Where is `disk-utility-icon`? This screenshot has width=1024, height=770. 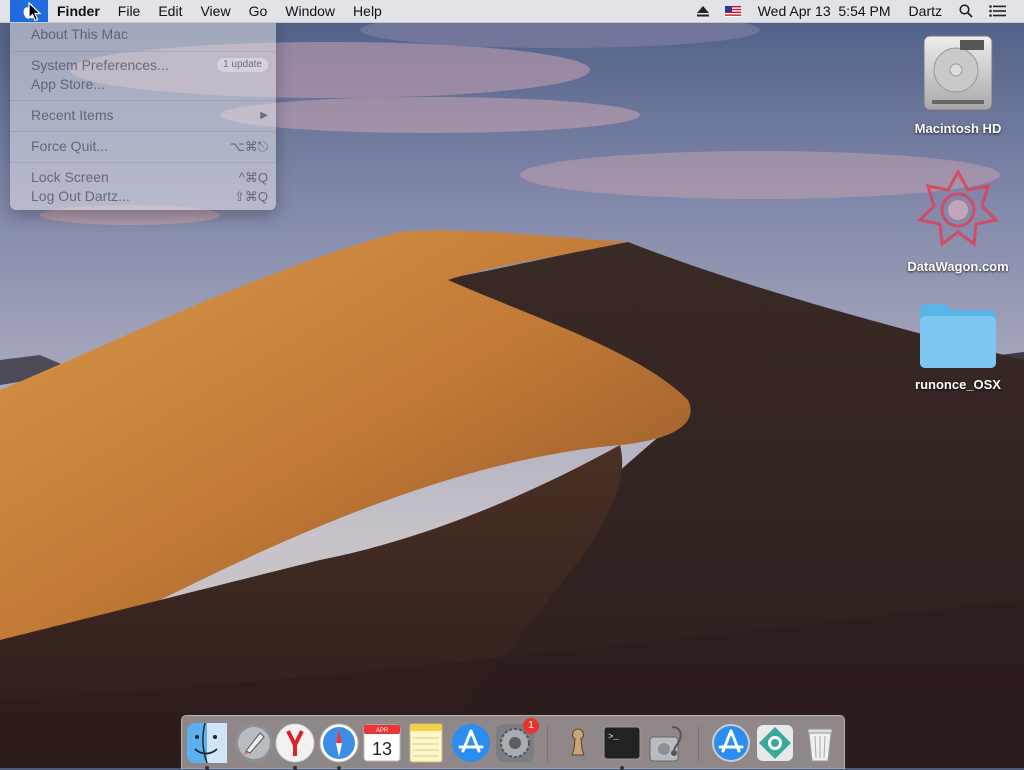 disk-utility-icon is located at coordinates (665, 744).